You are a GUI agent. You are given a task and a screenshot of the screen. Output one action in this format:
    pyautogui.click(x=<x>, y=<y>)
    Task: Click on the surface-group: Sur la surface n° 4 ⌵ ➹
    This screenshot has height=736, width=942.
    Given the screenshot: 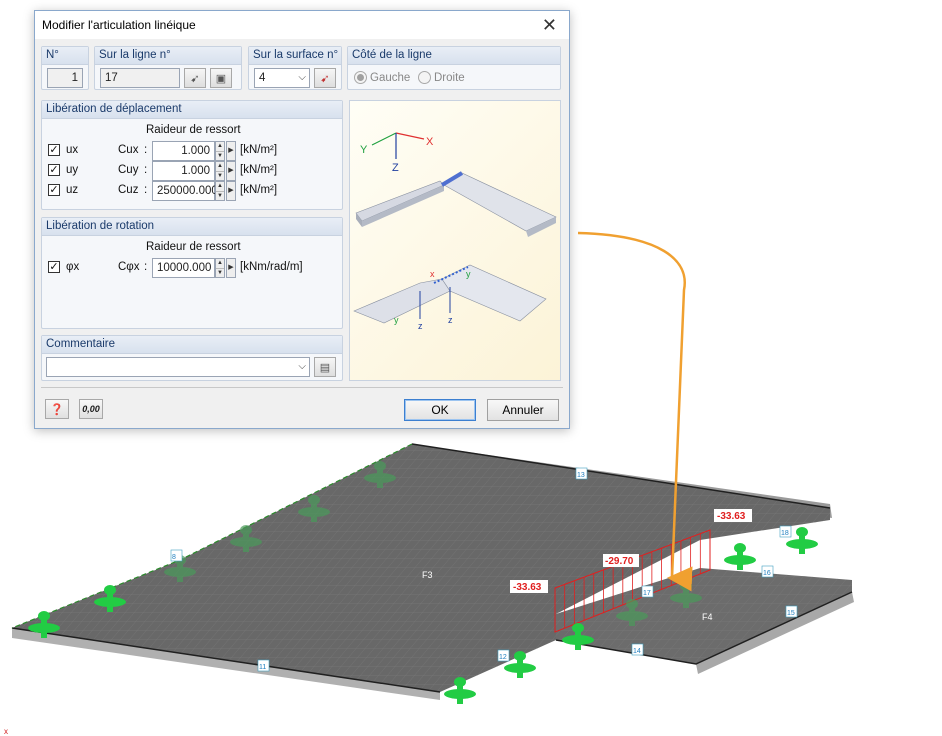 What is the action you would take?
    pyautogui.click(x=295, y=68)
    